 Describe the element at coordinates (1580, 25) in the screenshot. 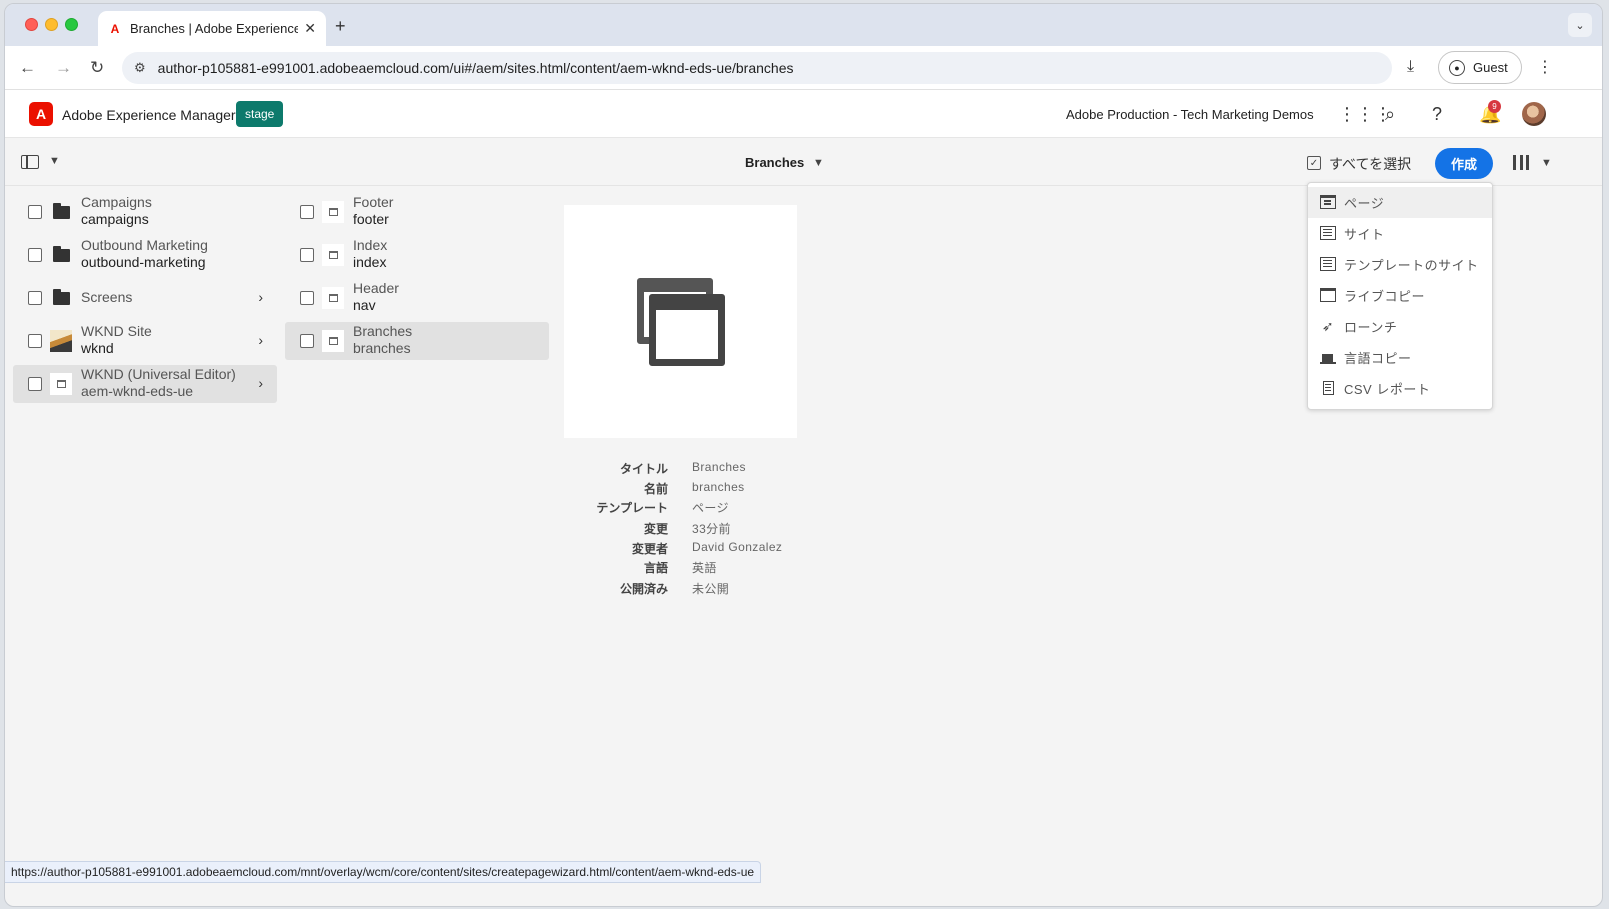

I see `tab-search-chevron-icon: ⌄` at that location.